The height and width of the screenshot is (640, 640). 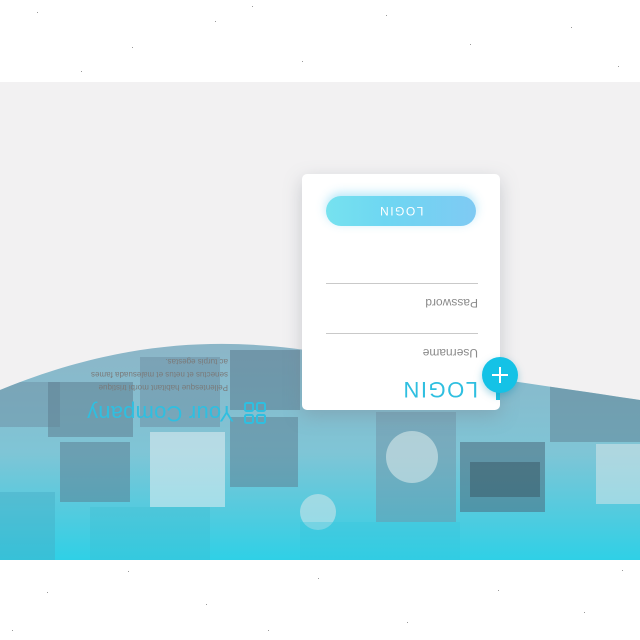 What do you see at coordinates (159, 374) in the screenshot?
I see `tagline-line-2: senectus et netus et malesuada fames` at bounding box center [159, 374].